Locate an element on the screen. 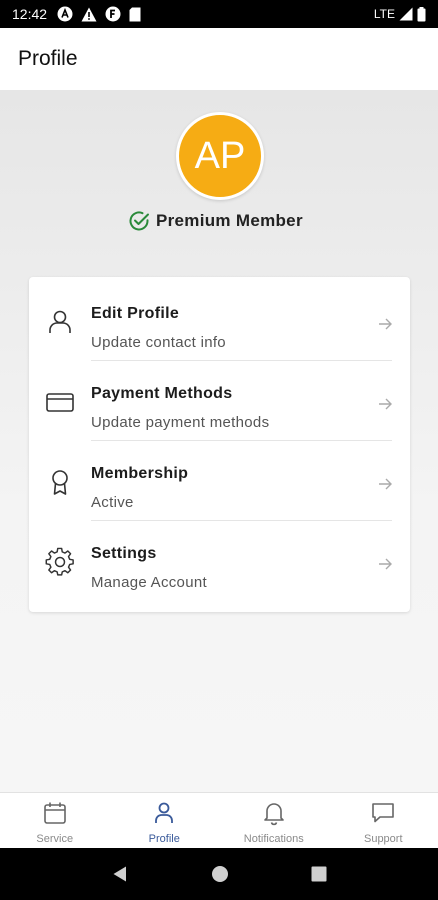 The width and height of the screenshot is (438, 900). member-status: Premium Member is located at coordinates (215, 221).